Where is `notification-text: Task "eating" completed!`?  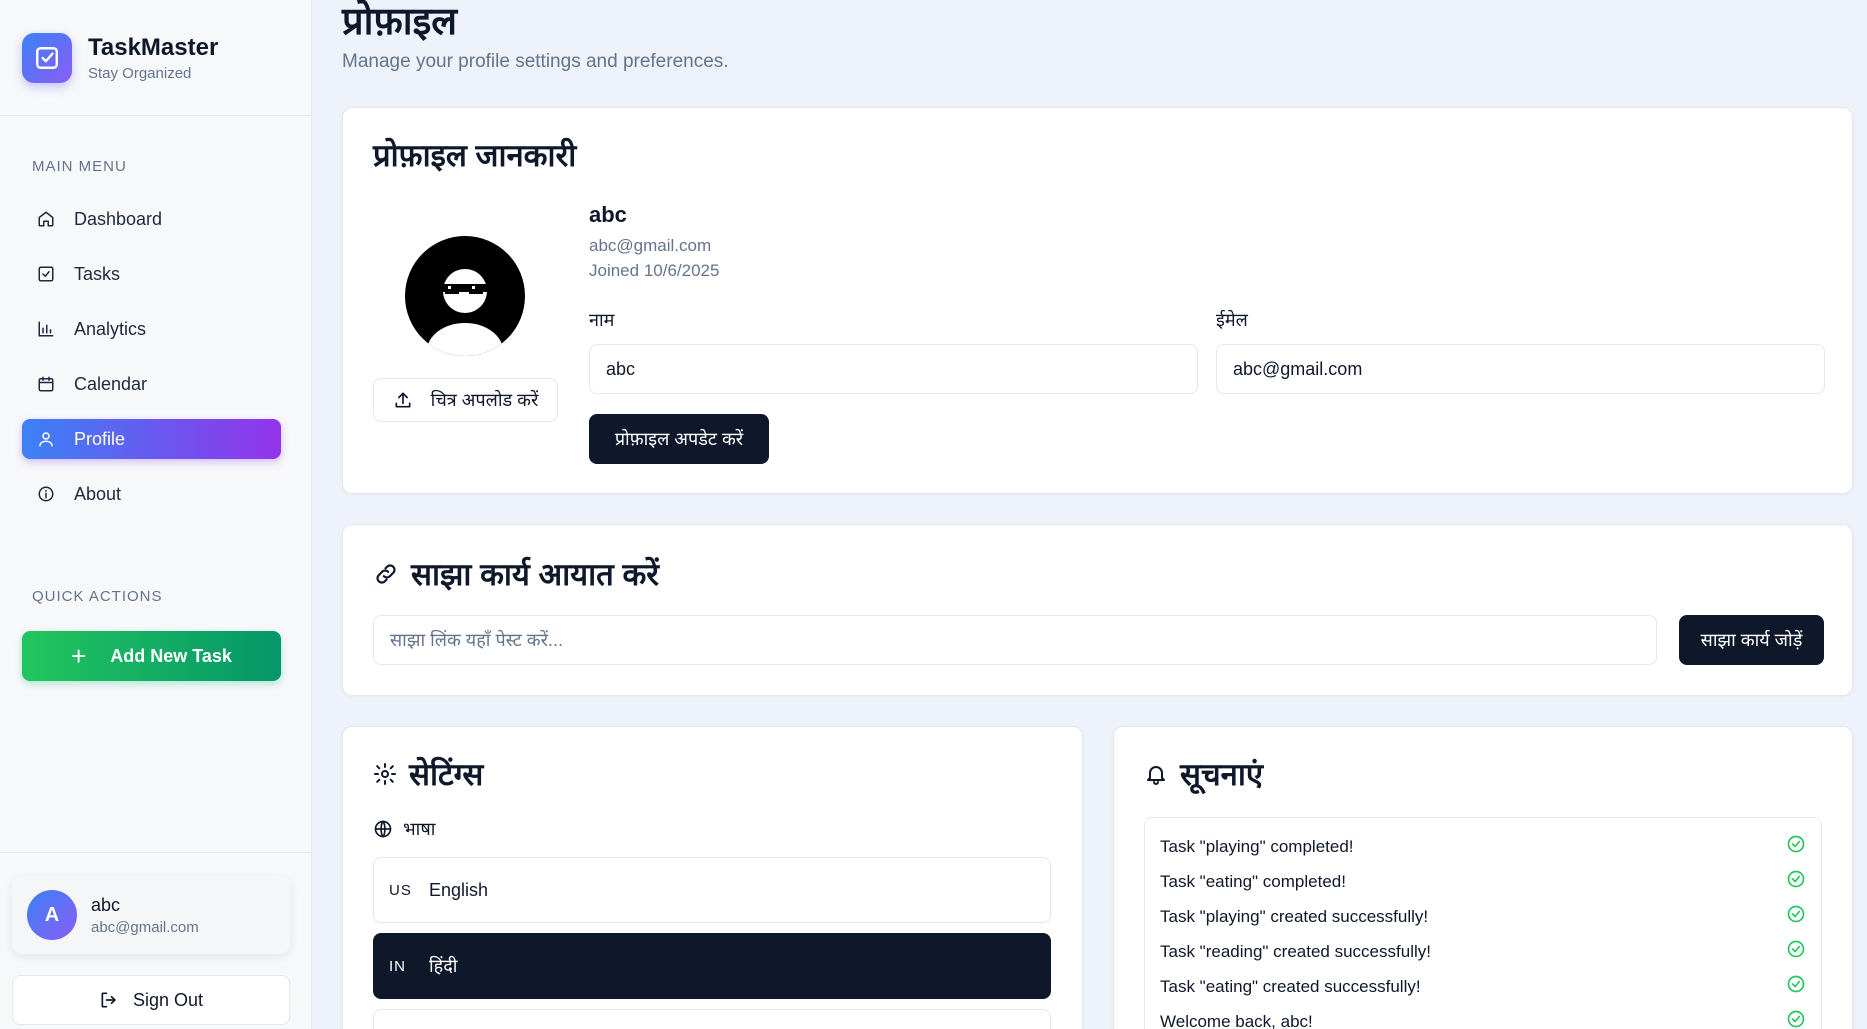 notification-text: Task "eating" completed! is located at coordinates (1253, 881).